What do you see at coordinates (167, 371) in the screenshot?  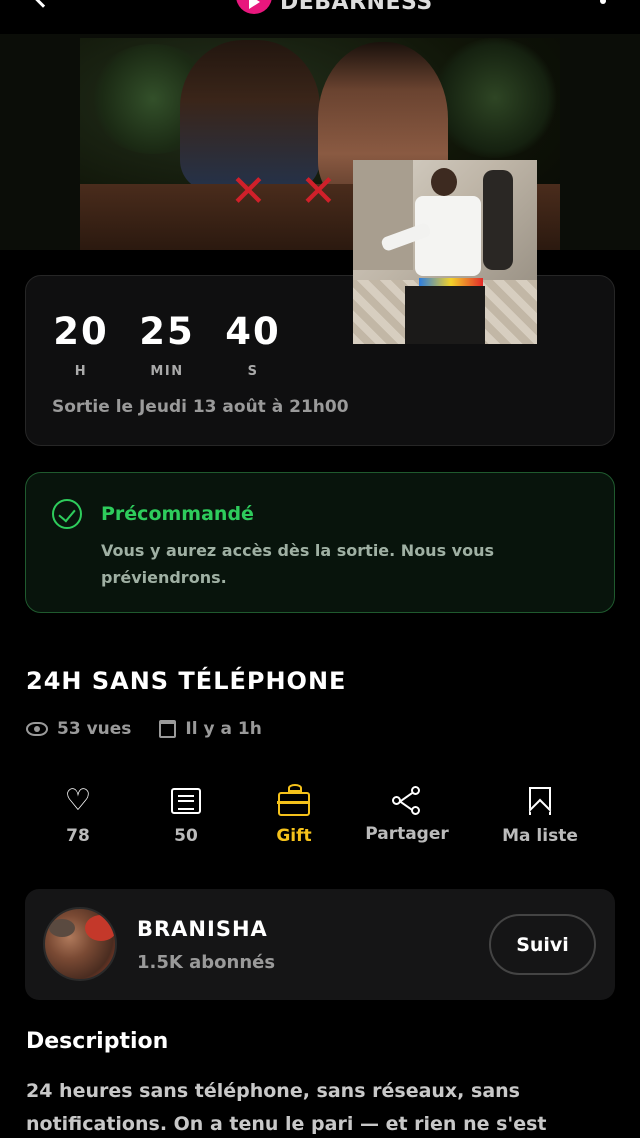 I see `minutes-label: MIN` at bounding box center [167, 371].